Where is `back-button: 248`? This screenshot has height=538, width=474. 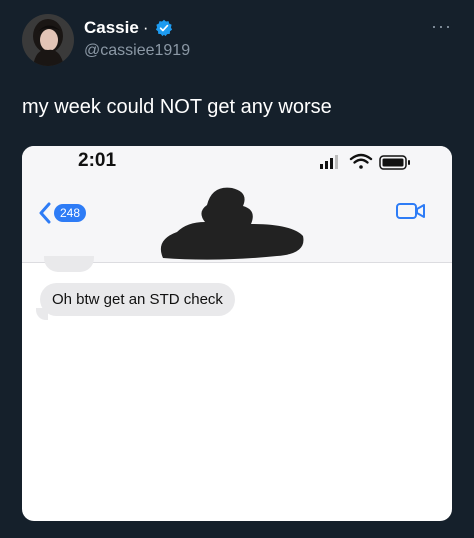
back-button: 248 is located at coordinates (62, 213).